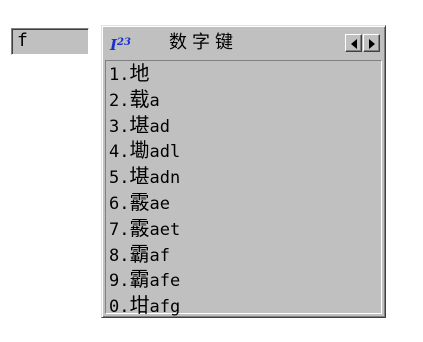 Image resolution: width=423 pixels, height=342 pixels. Describe the element at coordinates (50, 41) in the screenshot. I see `composition-window: f` at that location.